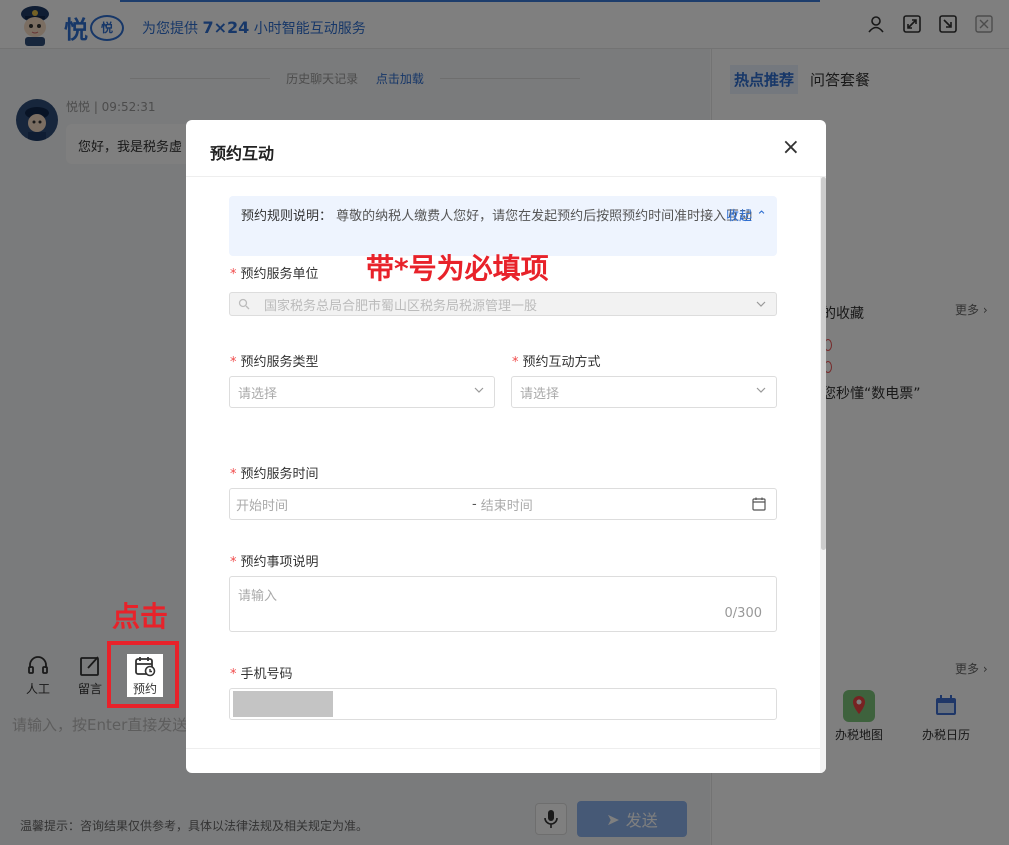 The height and width of the screenshot is (845, 1009). I want to click on search-icon, so click(244, 304).